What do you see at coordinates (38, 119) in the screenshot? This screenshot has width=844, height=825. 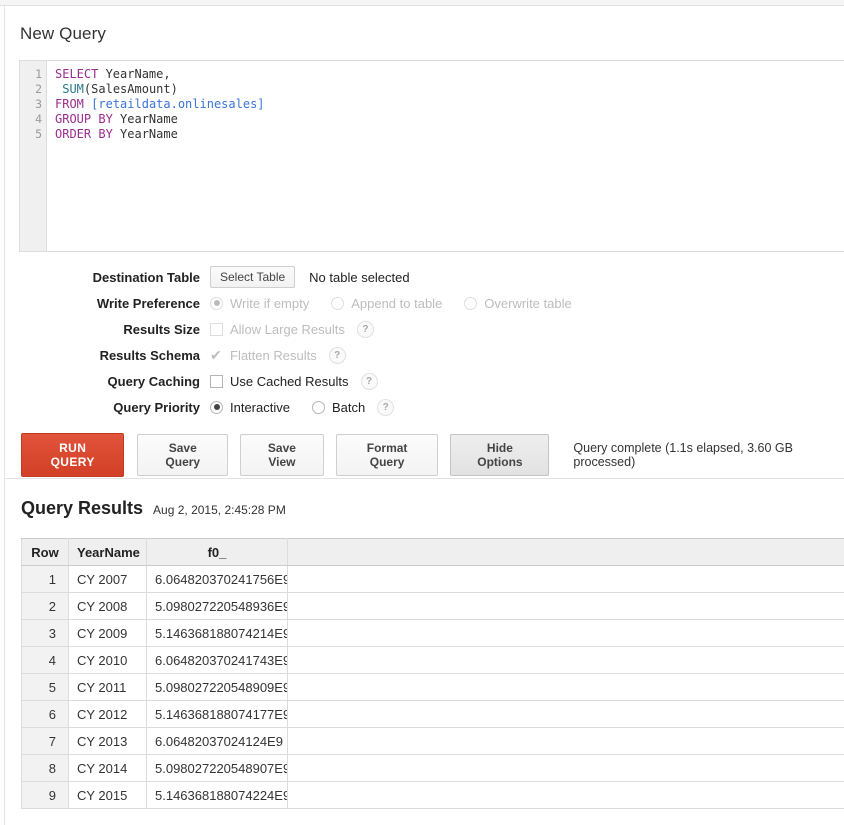 I see `editor-line-number: 4` at bounding box center [38, 119].